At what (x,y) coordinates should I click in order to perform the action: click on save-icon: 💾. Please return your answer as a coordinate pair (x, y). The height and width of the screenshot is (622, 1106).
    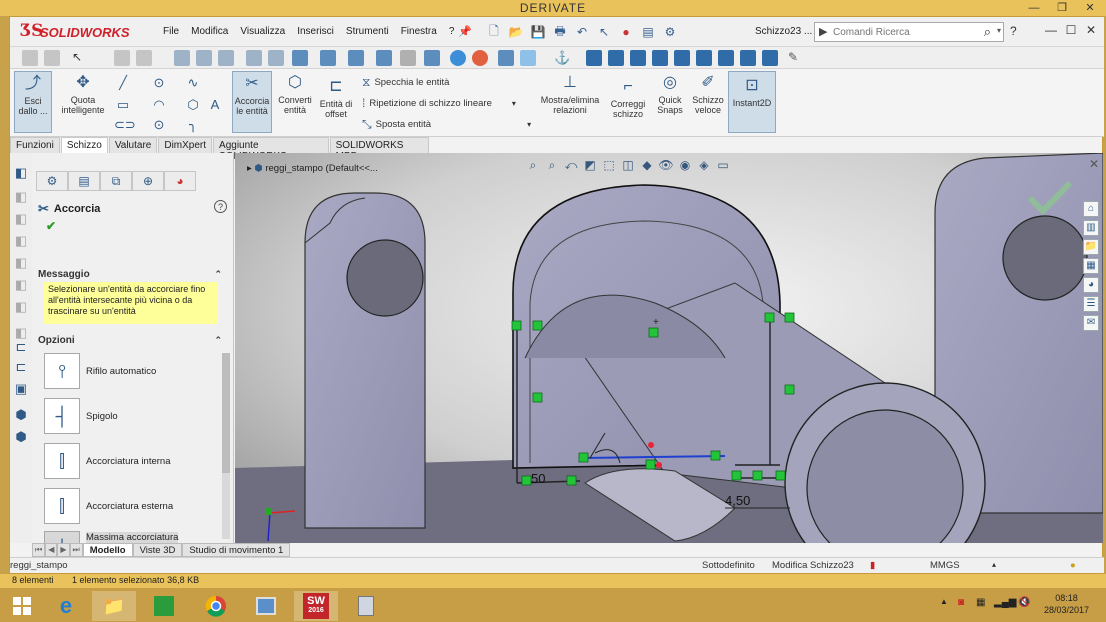
    Looking at the image, I should click on (538, 32).